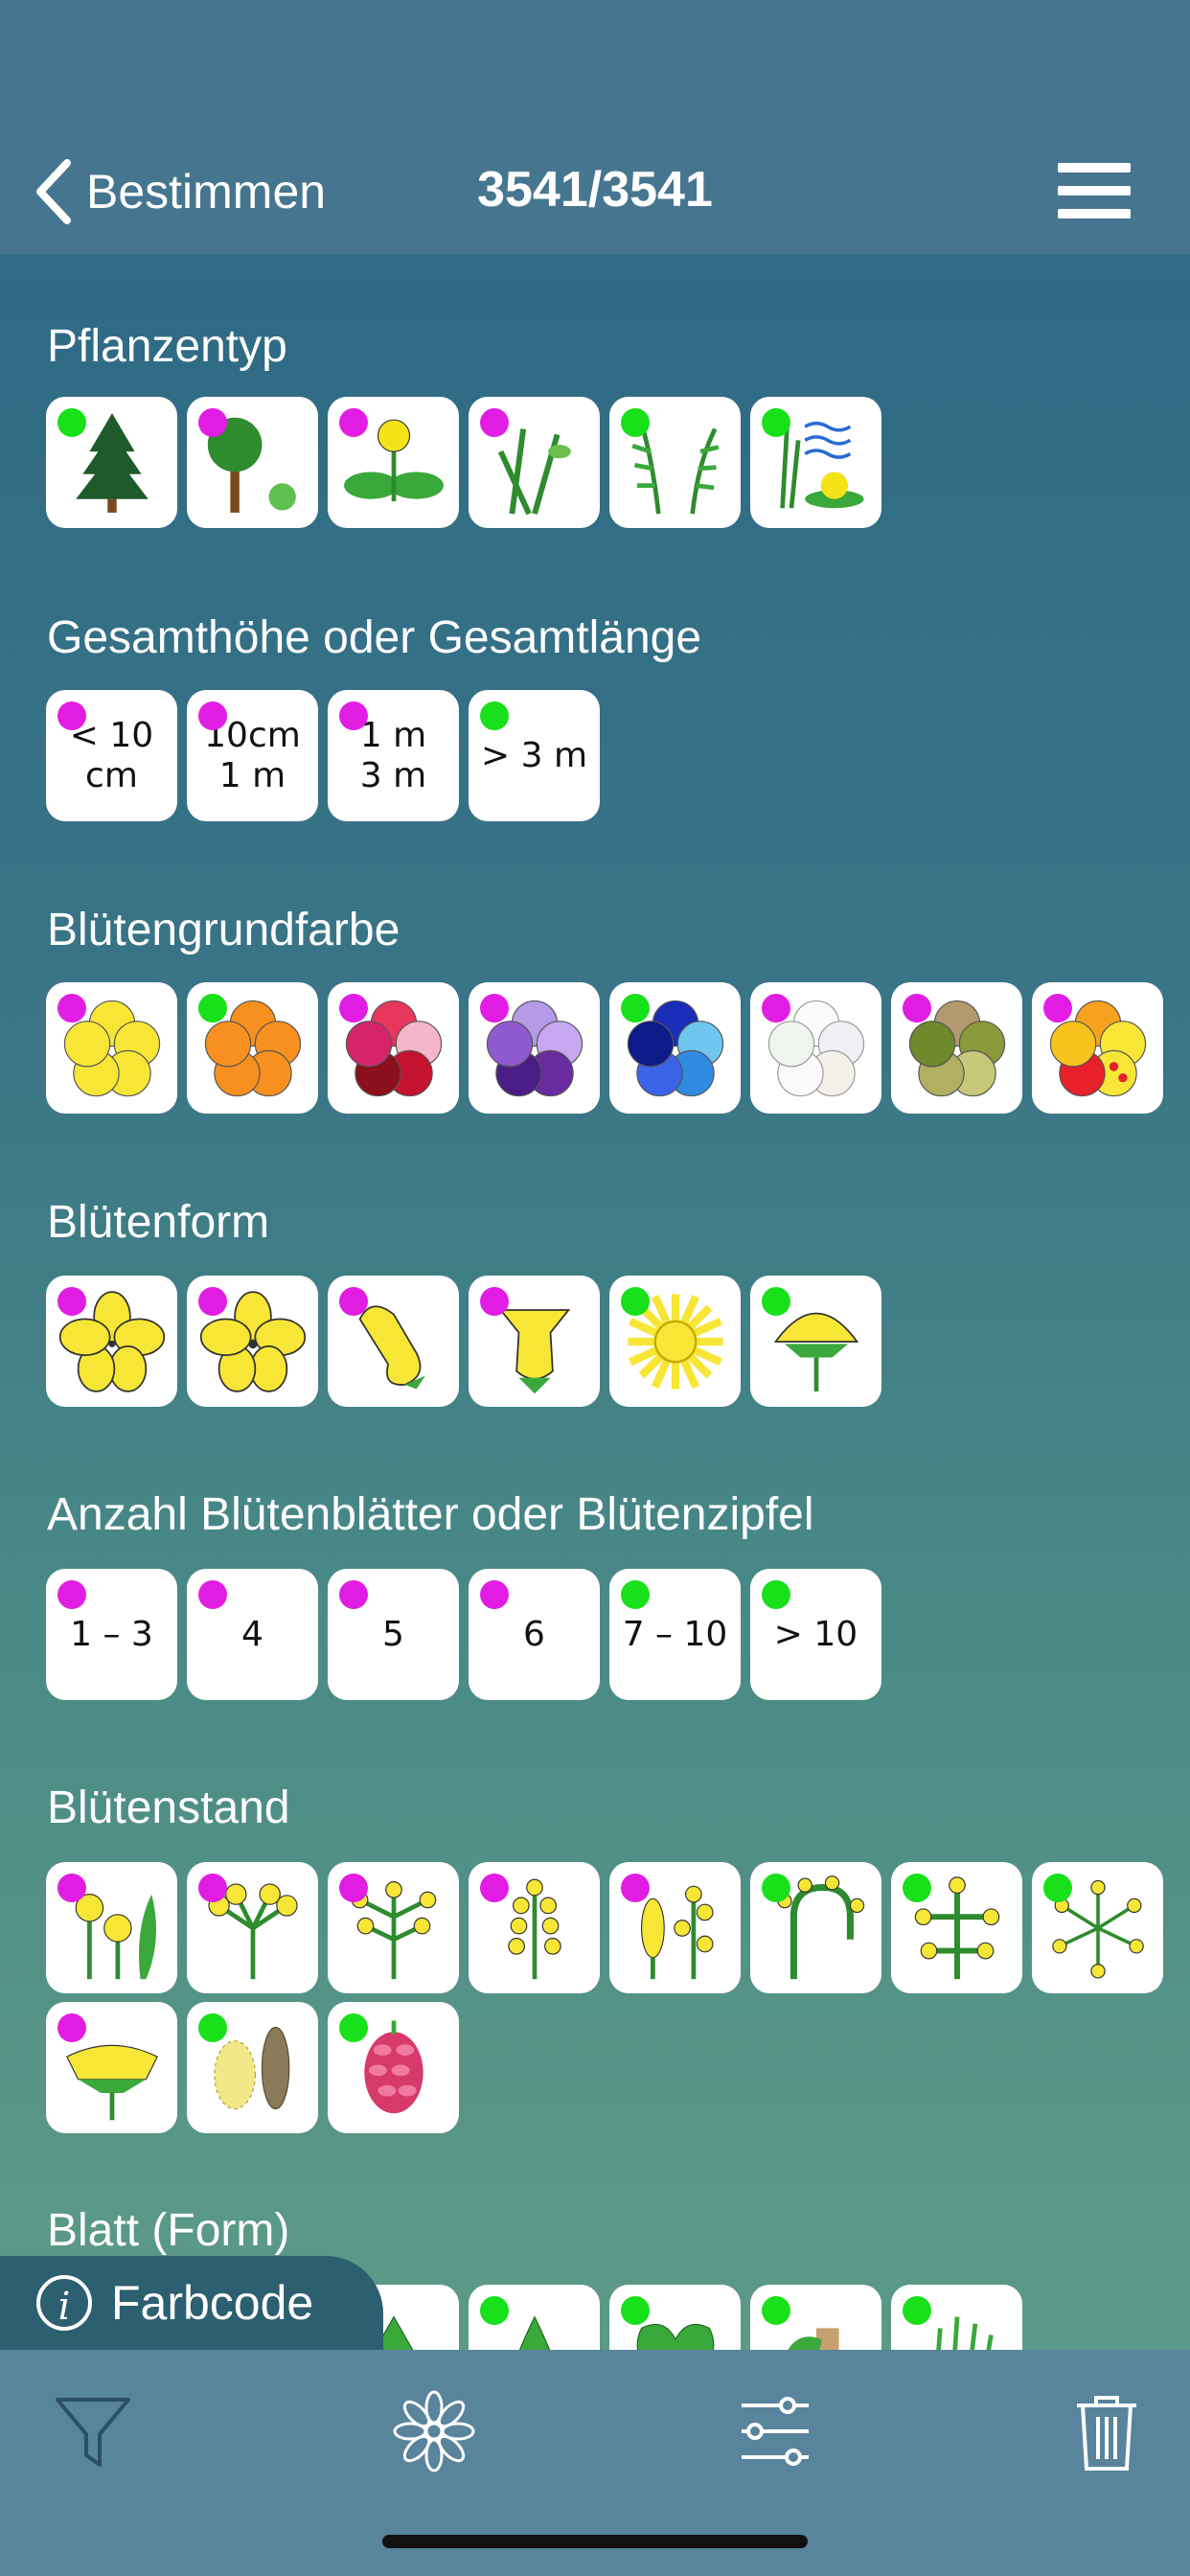 This screenshot has width=1190, height=2576. What do you see at coordinates (1095, 190) in the screenshot?
I see `hamburger-menu-icon` at bounding box center [1095, 190].